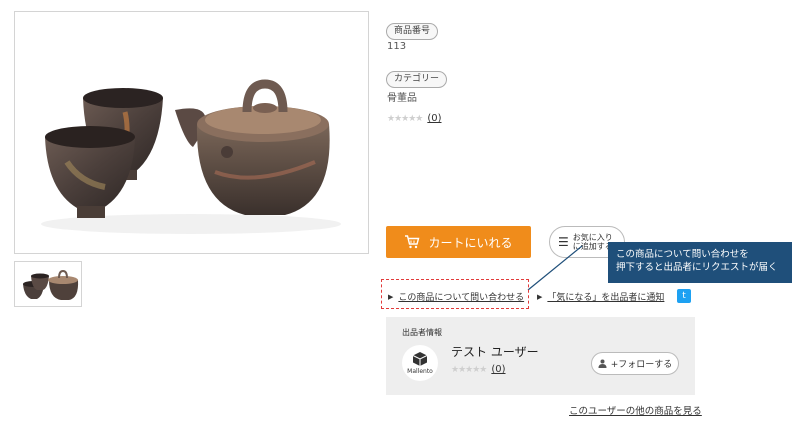  Describe the element at coordinates (422, 332) in the screenshot. I see `seller-section-label: 出品者情報` at that location.